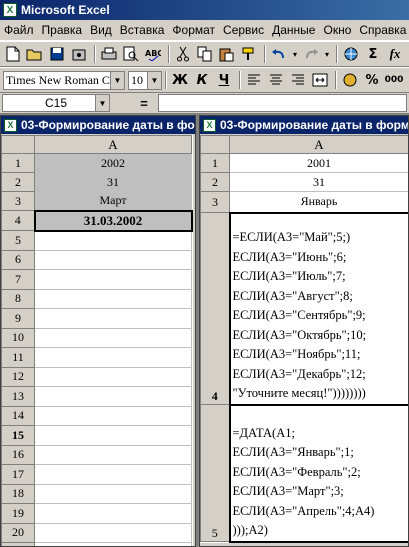  I want to click on new-document-icon, so click(13, 54).